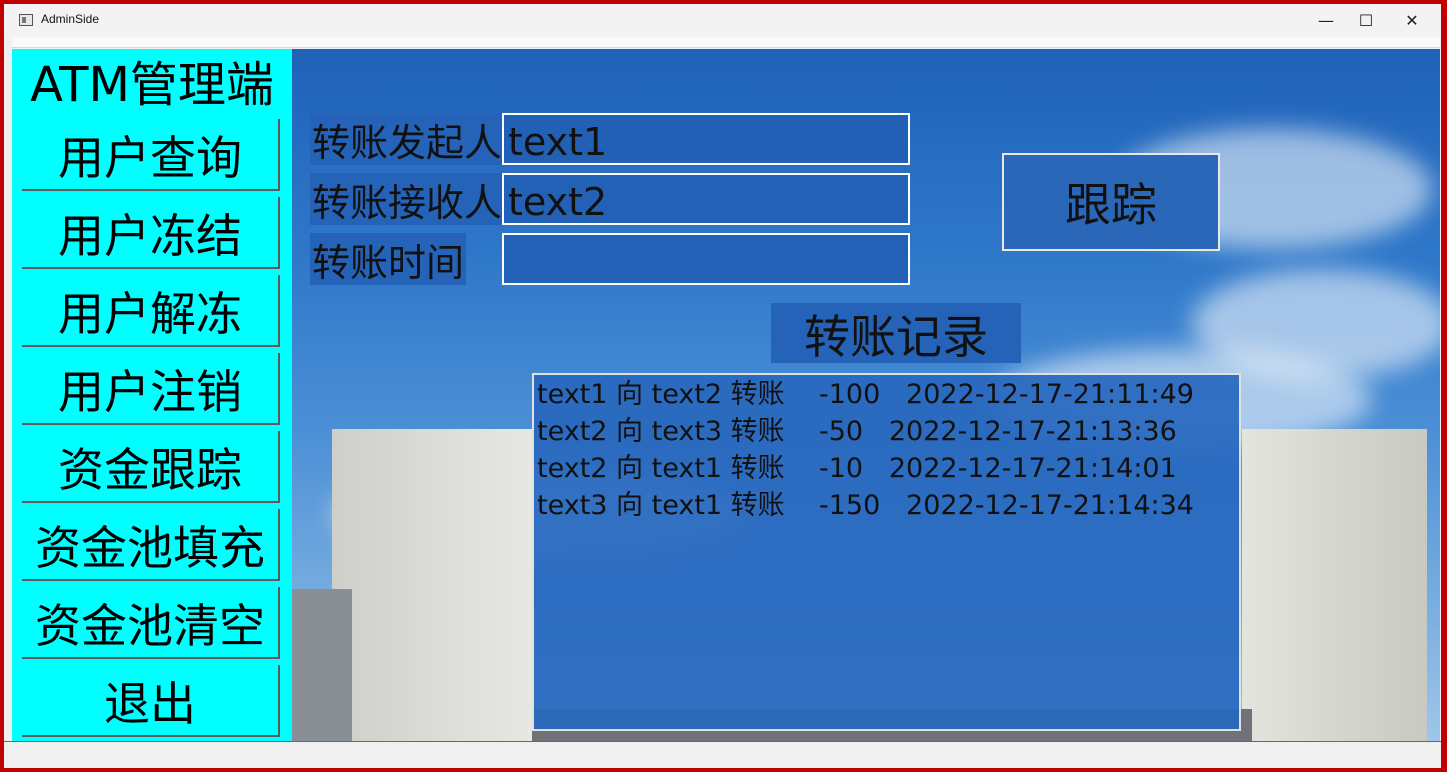 The height and width of the screenshot is (772, 1447). I want to click on app-icon, so click(26, 20).